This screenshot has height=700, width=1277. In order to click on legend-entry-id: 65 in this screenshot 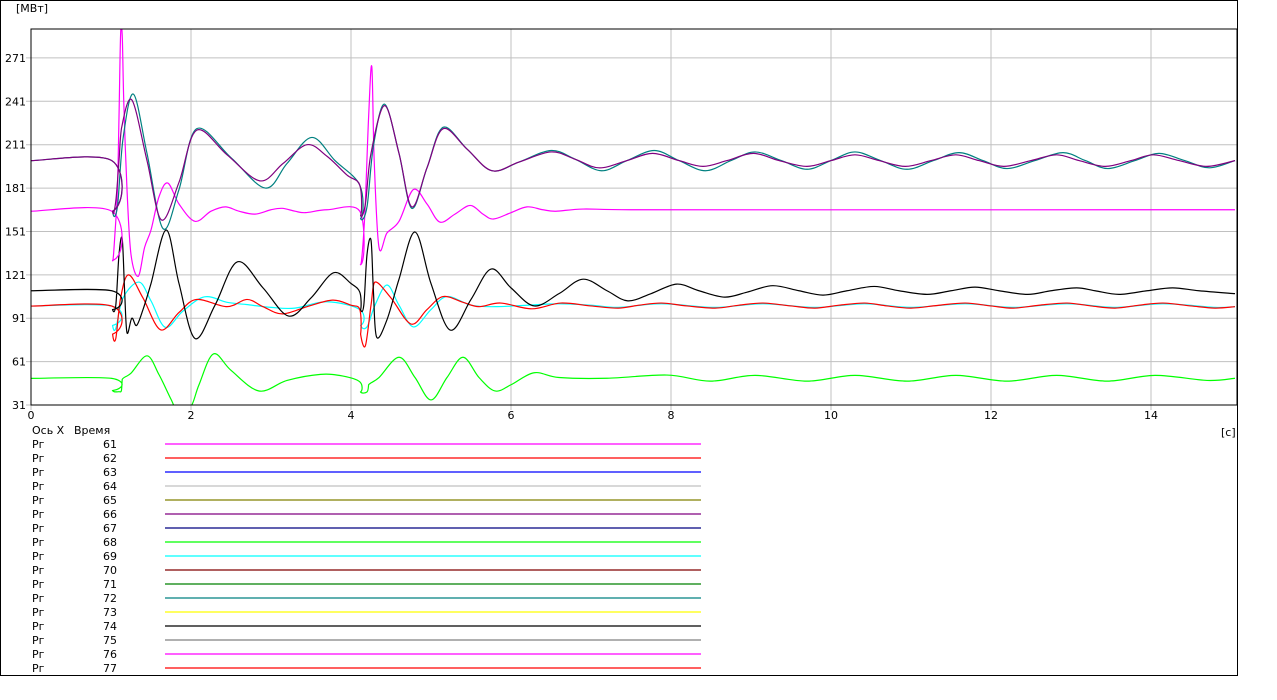, I will do `click(110, 500)`.